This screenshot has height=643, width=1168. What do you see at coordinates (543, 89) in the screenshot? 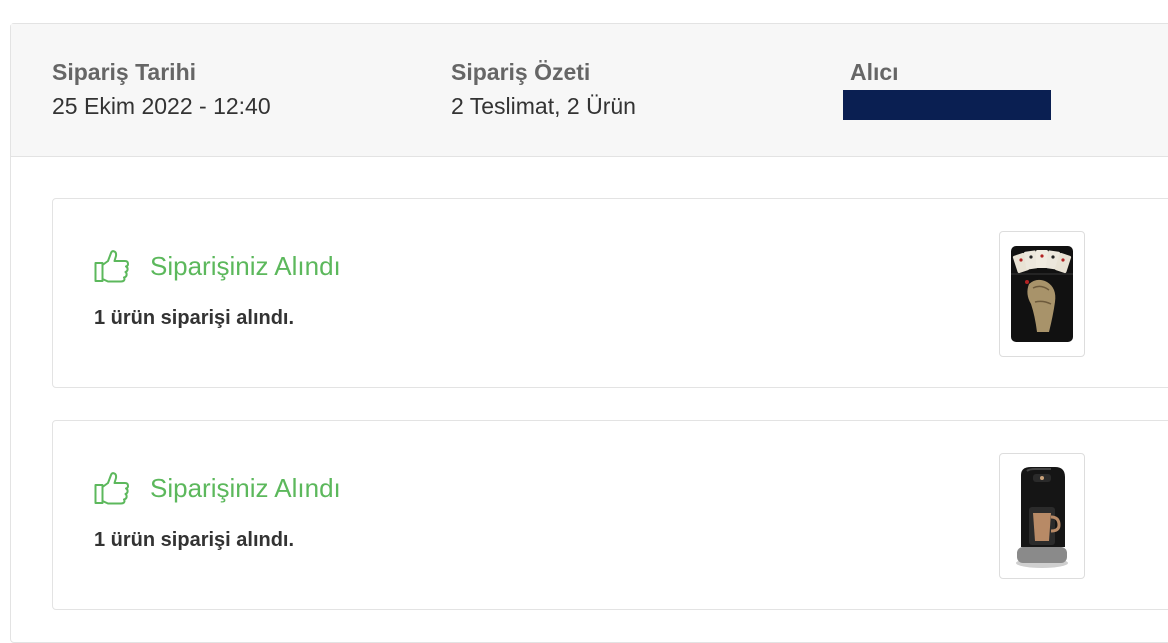
I see `order-summary-column: Sipariş Özeti 2 Teslimat, 2 Ürün` at bounding box center [543, 89].